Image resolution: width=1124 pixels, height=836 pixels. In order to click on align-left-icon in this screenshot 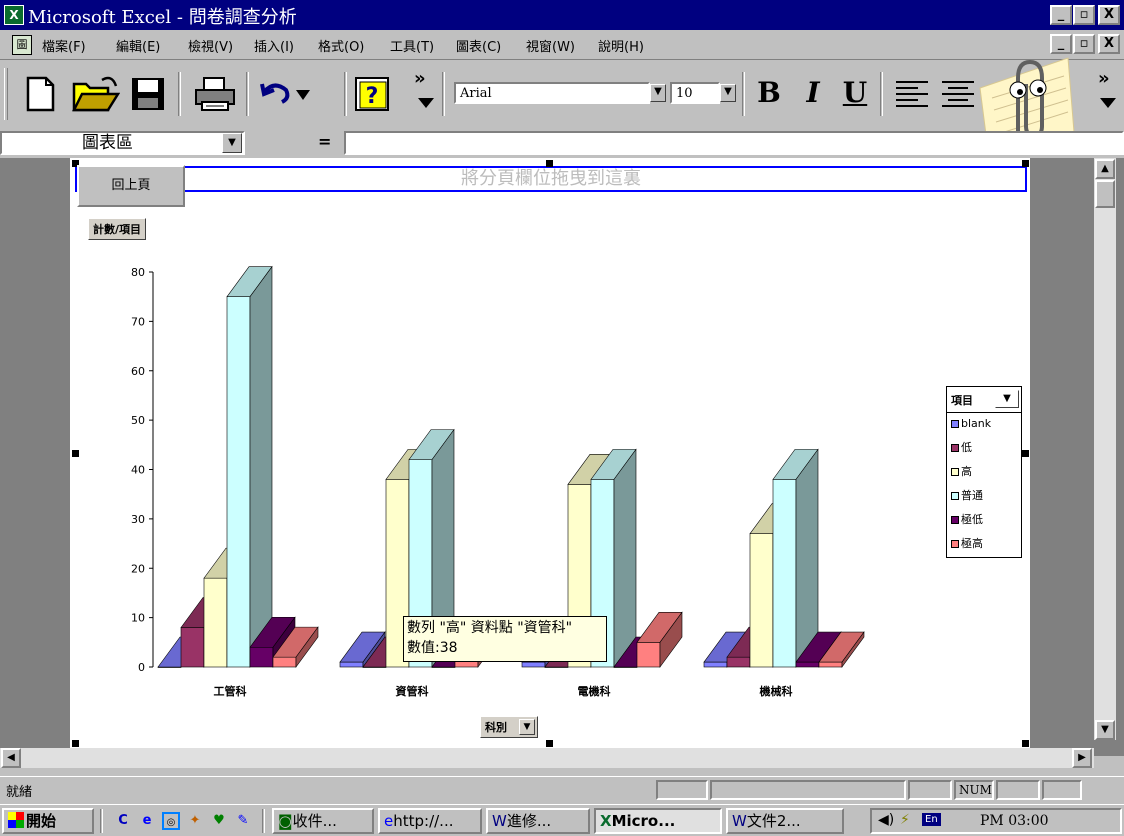, I will do `click(912, 94)`.